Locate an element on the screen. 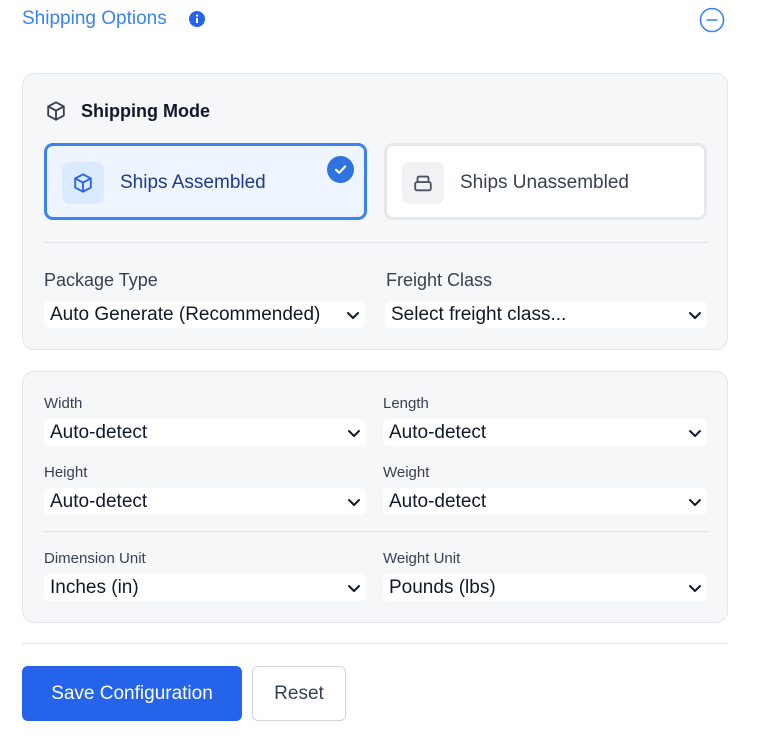 The image size is (768, 745). dimensions-divider is located at coordinates (376, 531).